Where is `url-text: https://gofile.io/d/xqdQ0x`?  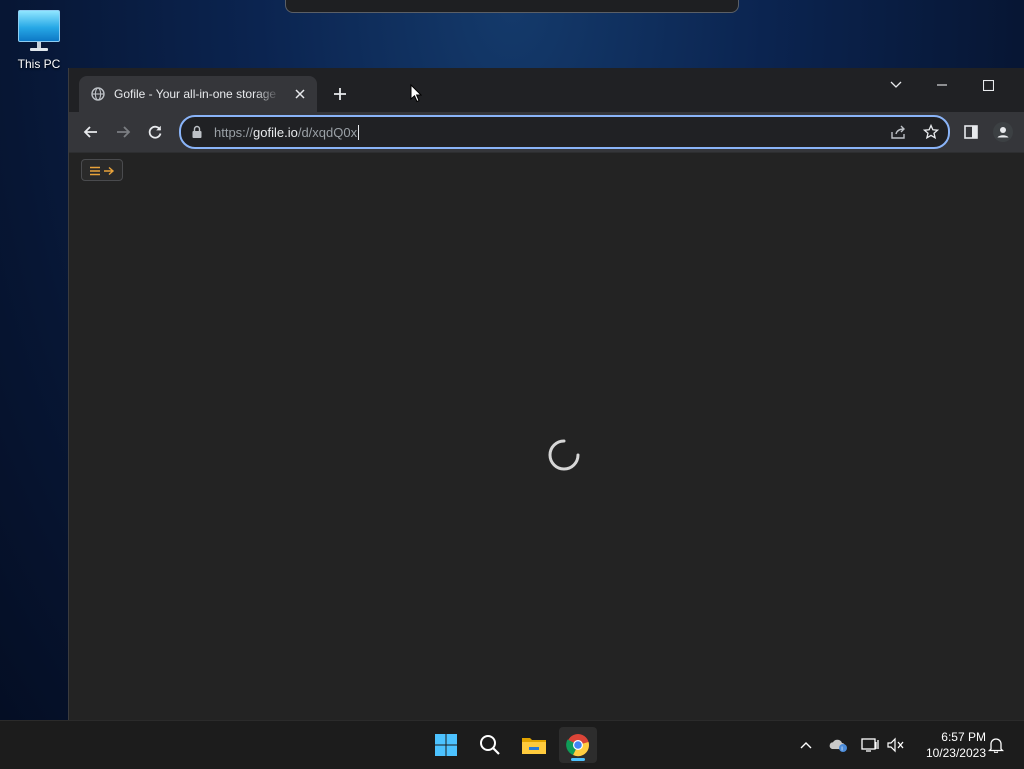
url-text: https://gofile.io/d/xqdQ0x is located at coordinates (287, 132).